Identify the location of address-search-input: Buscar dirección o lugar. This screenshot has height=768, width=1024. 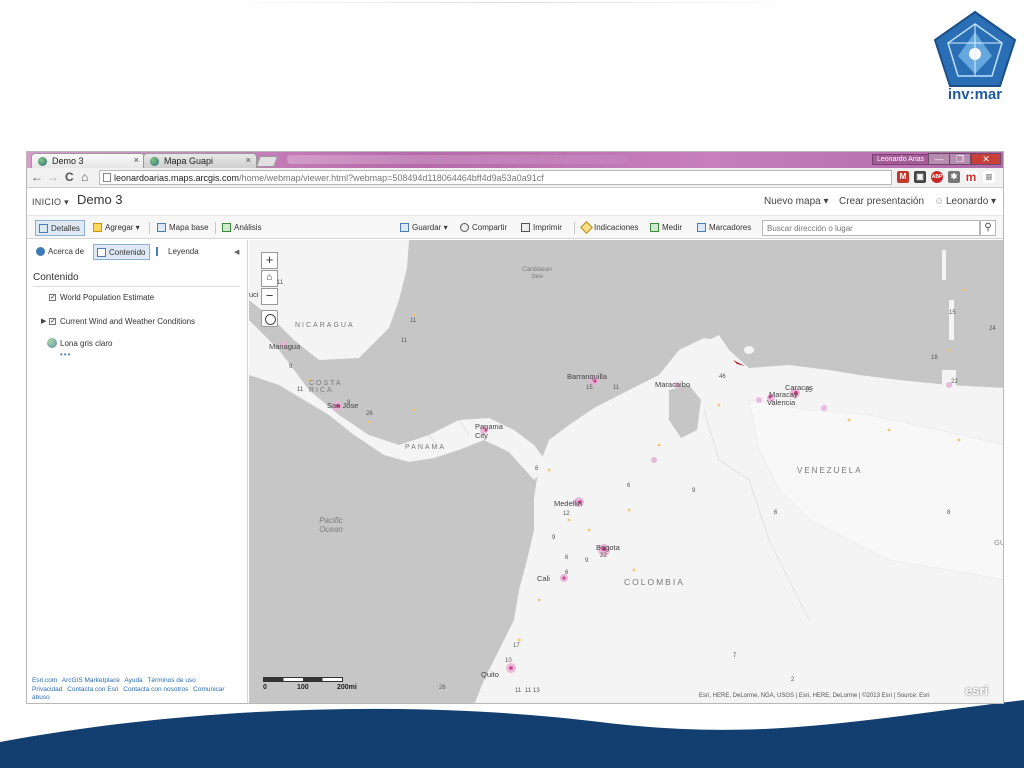
(871, 228).